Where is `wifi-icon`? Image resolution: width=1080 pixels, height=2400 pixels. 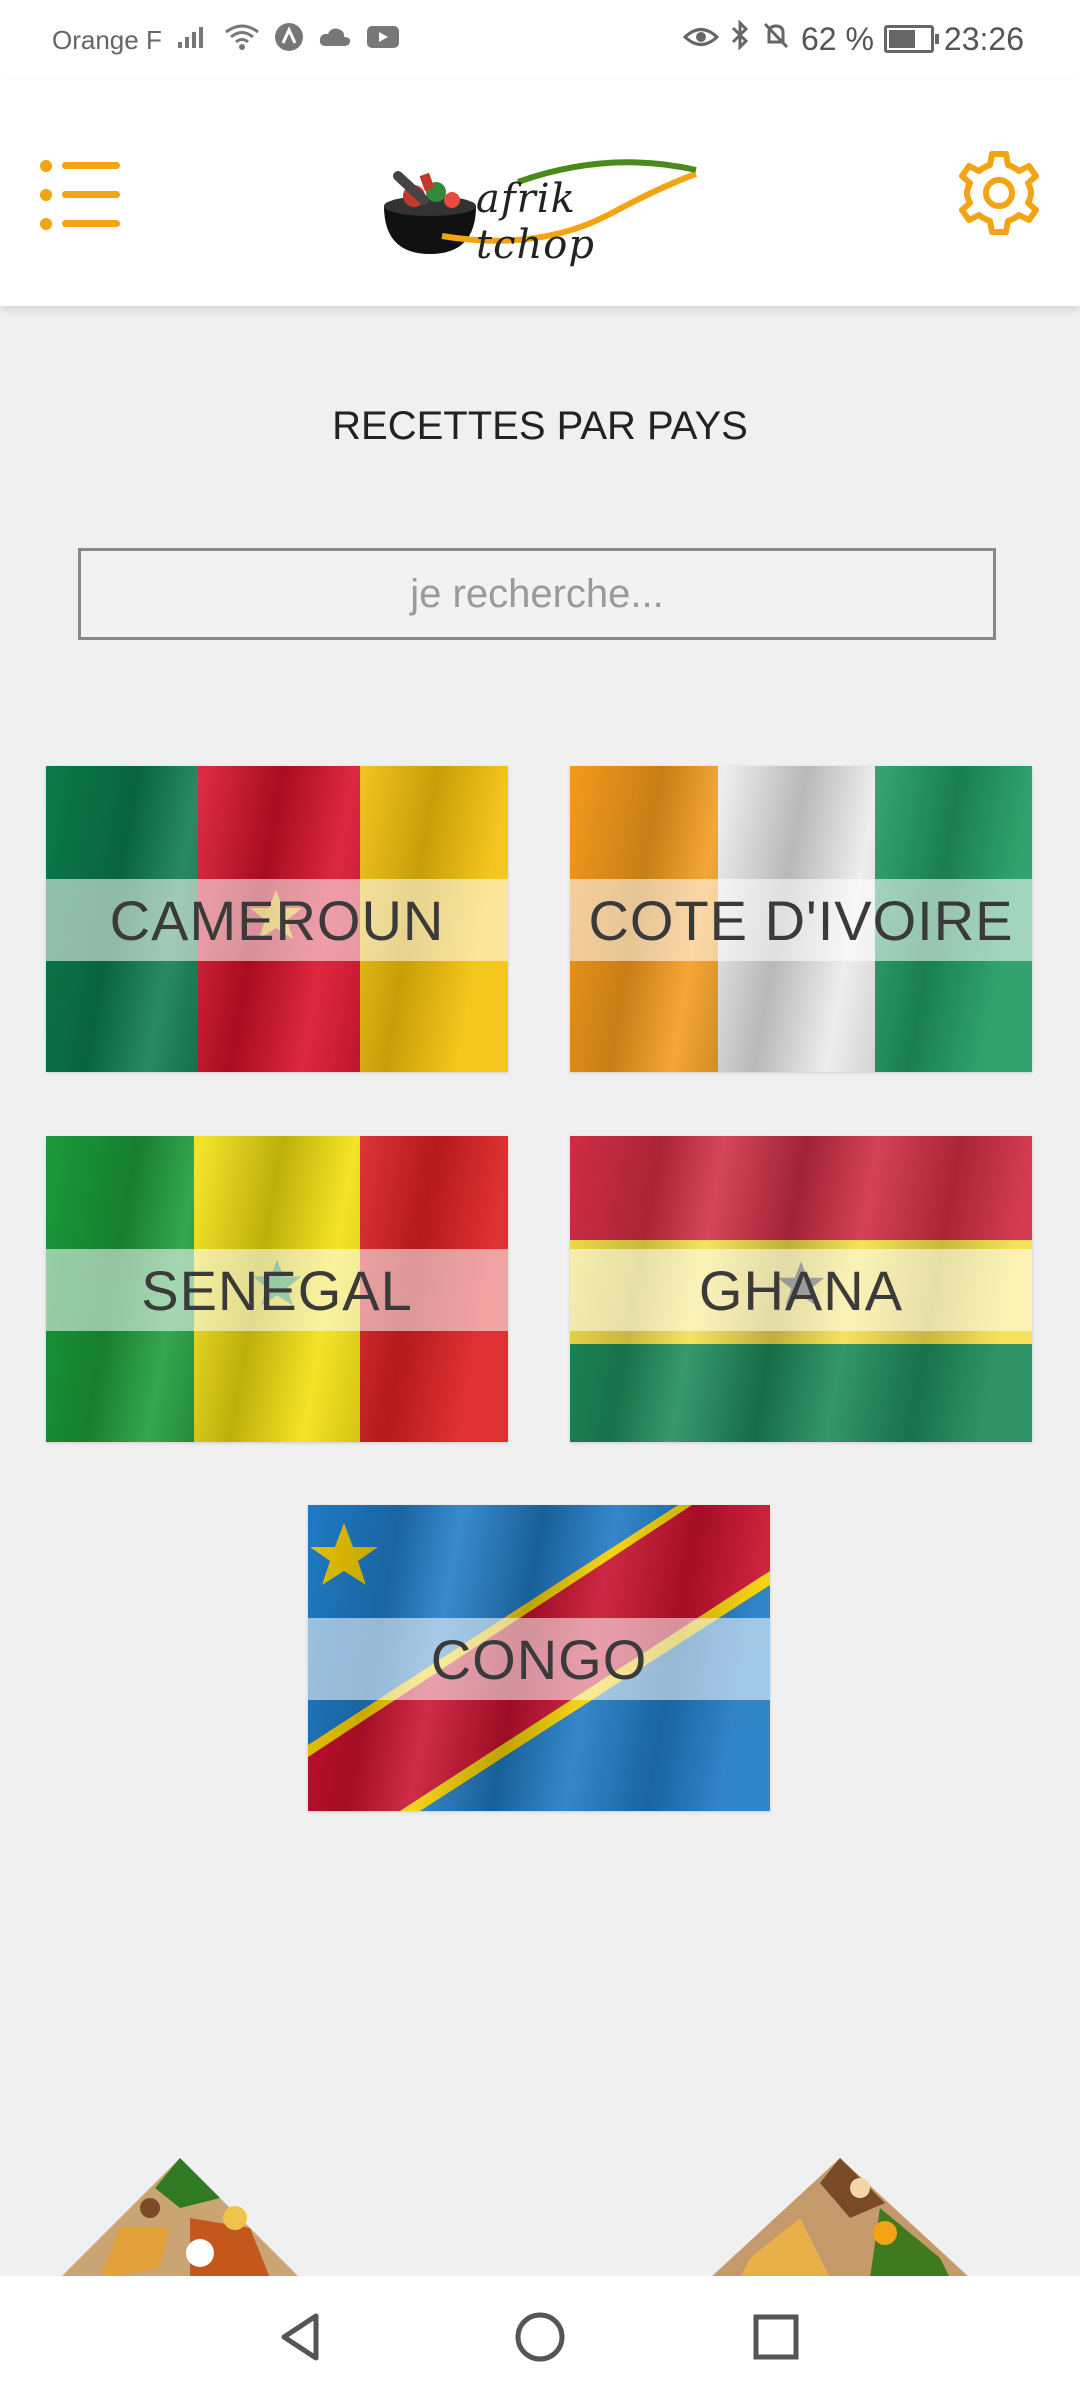
wifi-icon is located at coordinates (242, 40).